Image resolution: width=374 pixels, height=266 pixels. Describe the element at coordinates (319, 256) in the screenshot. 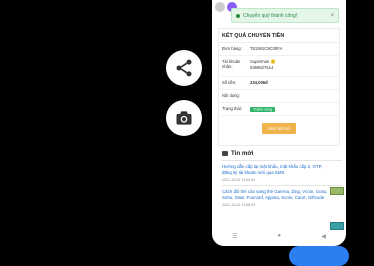

I see `floating-action-button` at that location.